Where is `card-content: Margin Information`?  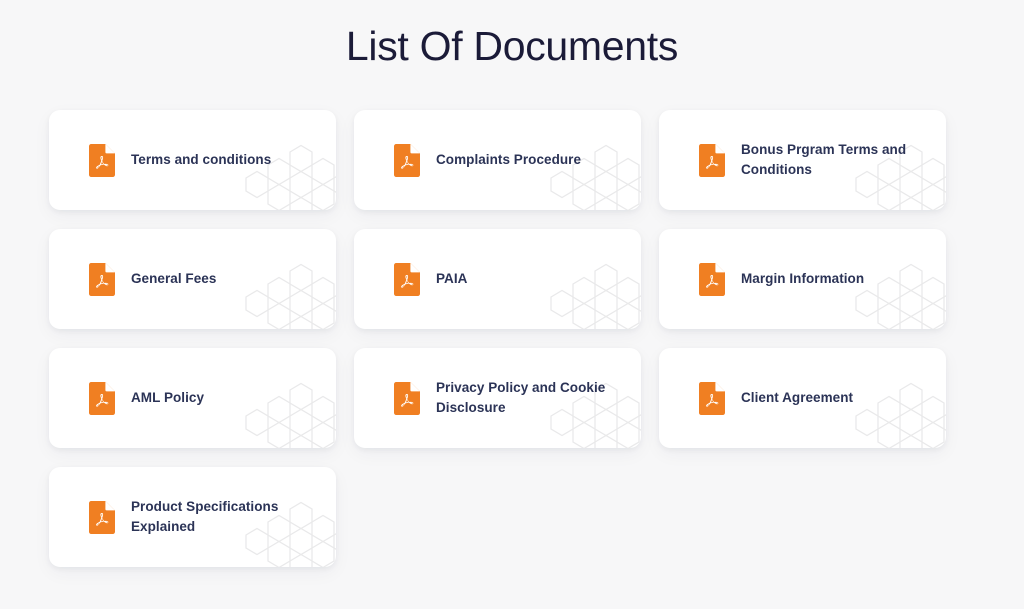 card-content: Margin Information is located at coordinates (802, 279).